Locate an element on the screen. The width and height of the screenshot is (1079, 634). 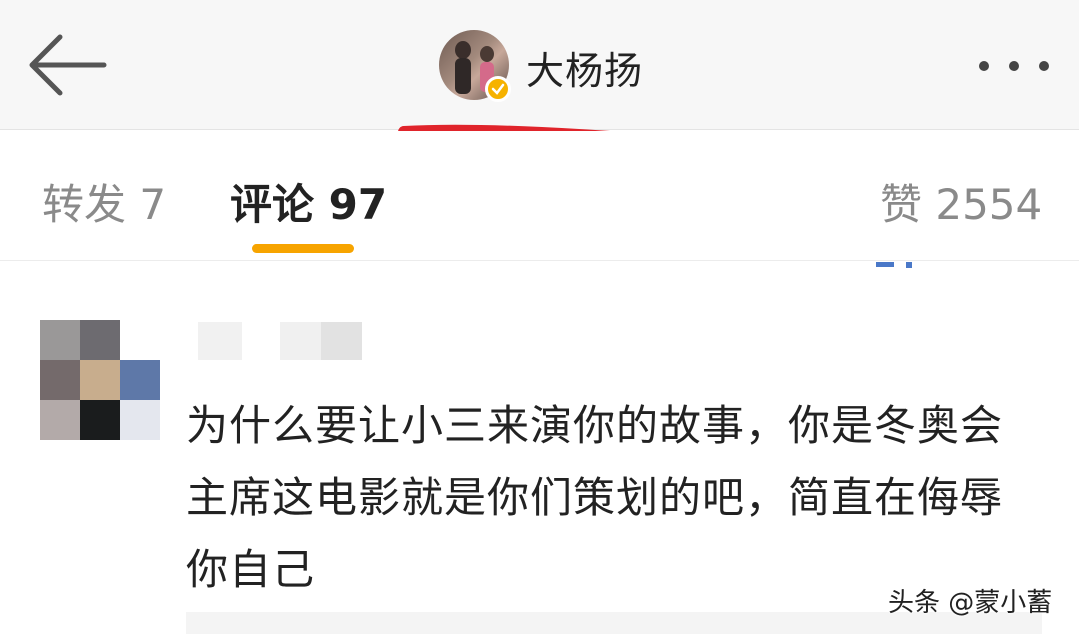
back-button is located at coordinates (66, 65).